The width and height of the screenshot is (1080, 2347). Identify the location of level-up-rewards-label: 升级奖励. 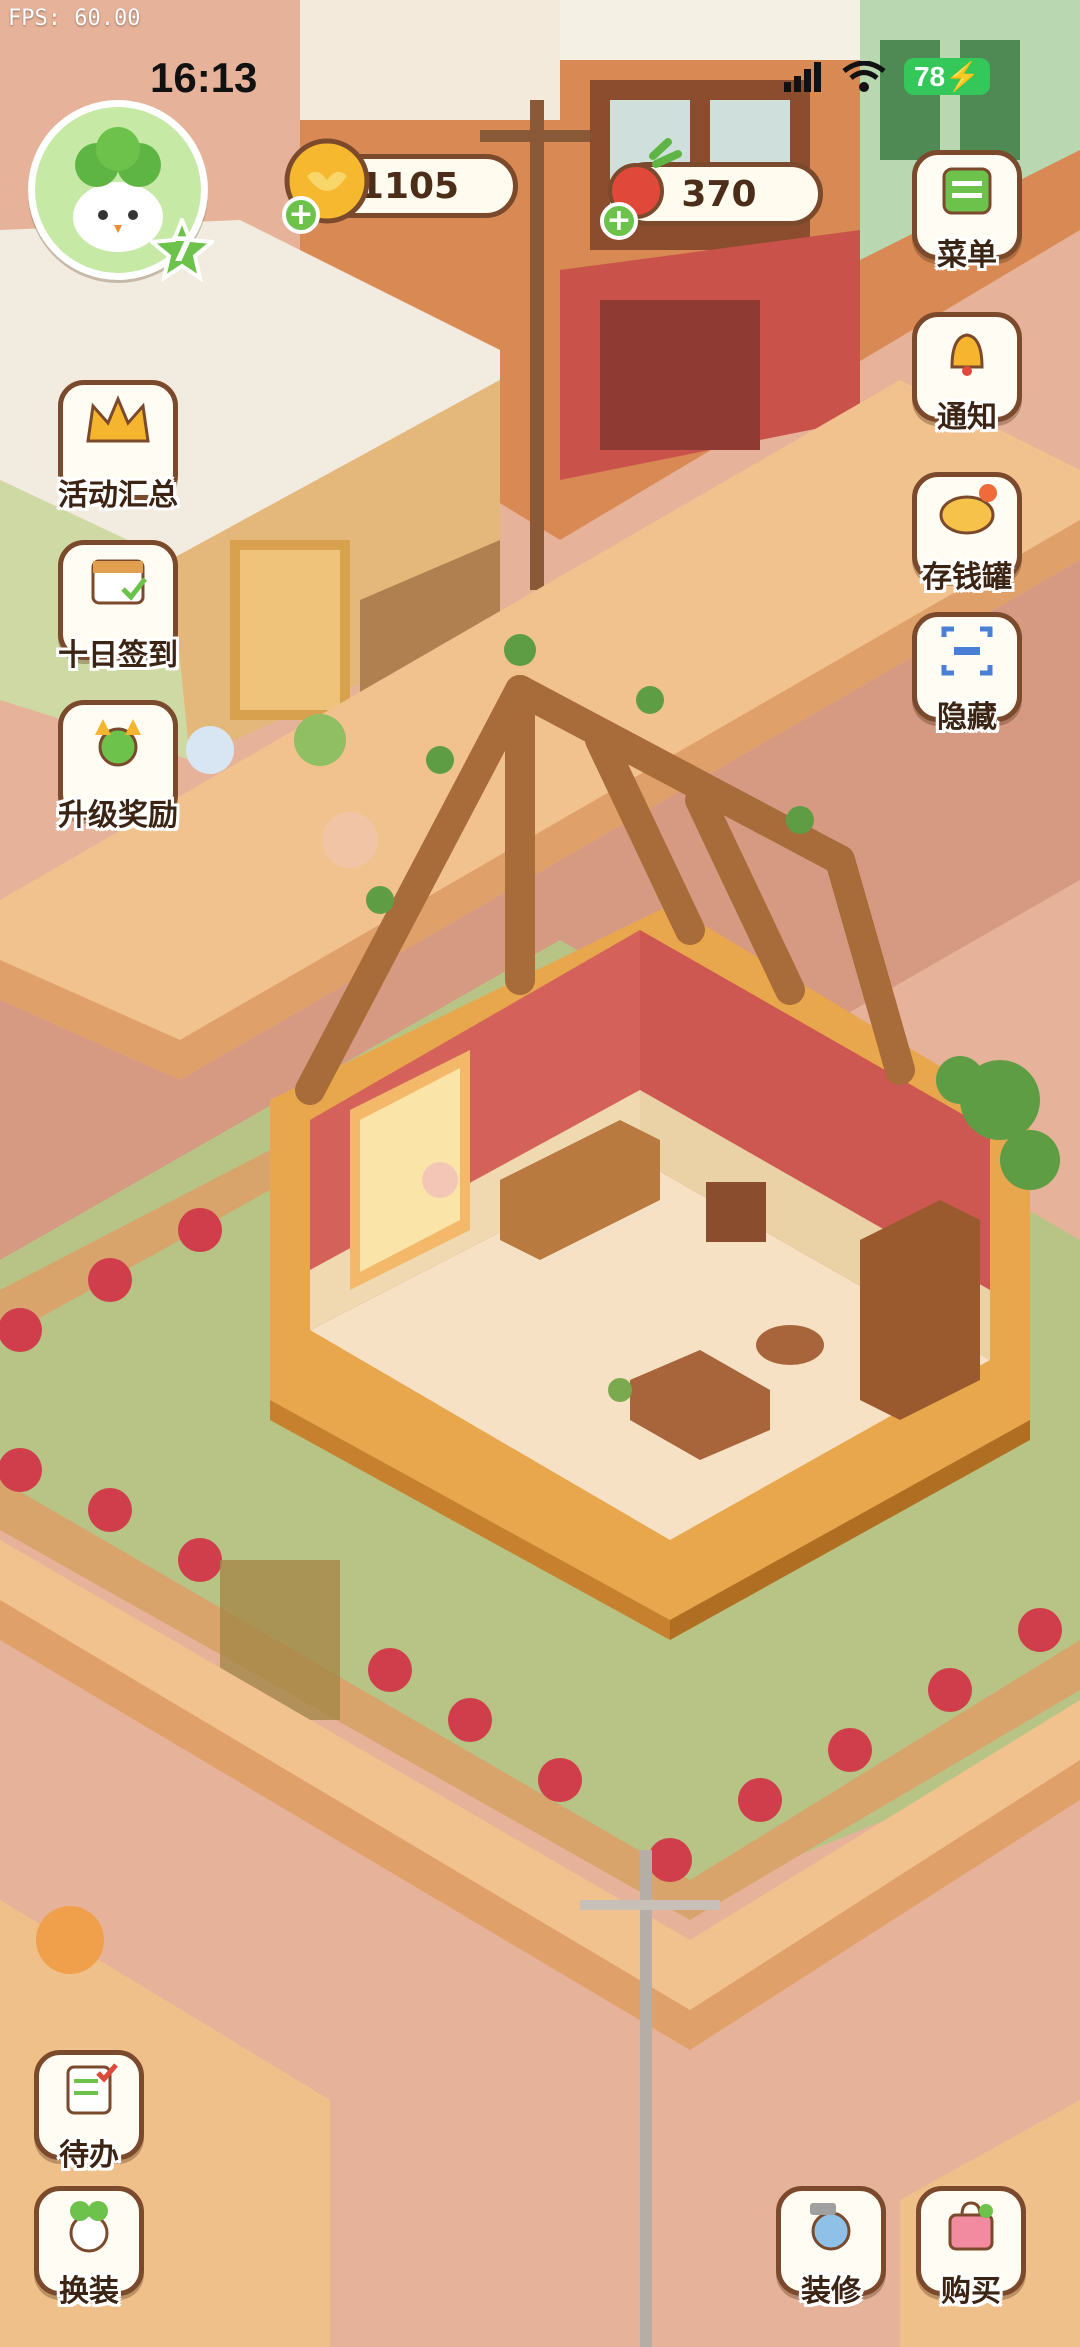
(118, 815).